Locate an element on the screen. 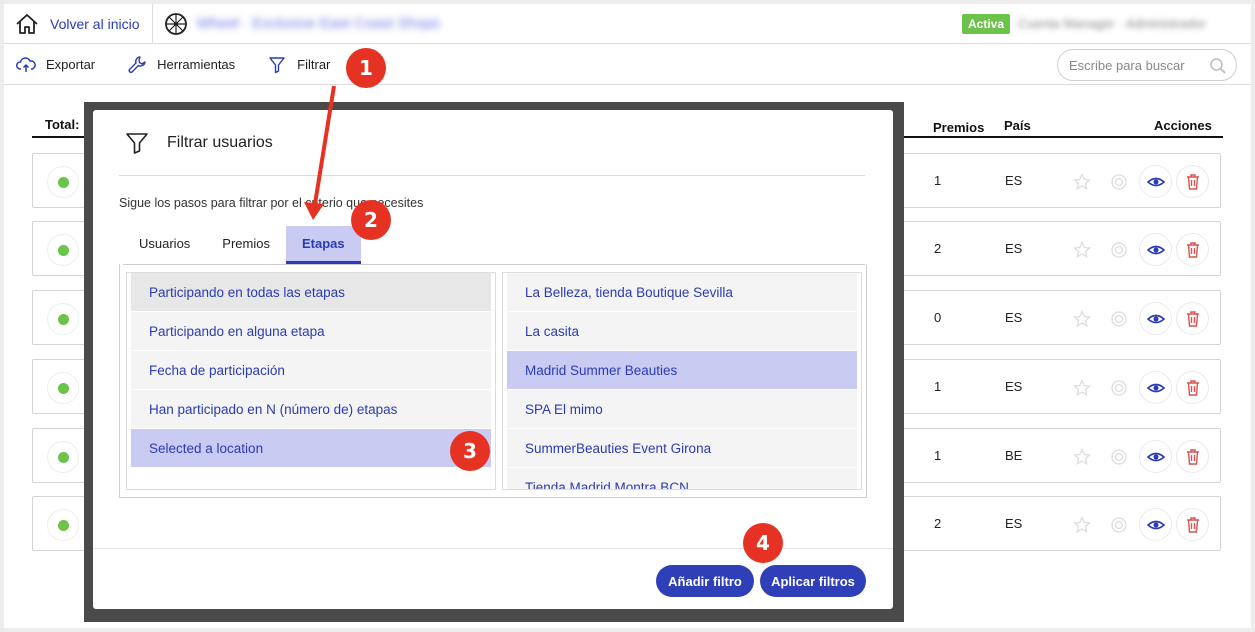 The image size is (1255, 632). filter-label: Filtrar is located at coordinates (314, 64).